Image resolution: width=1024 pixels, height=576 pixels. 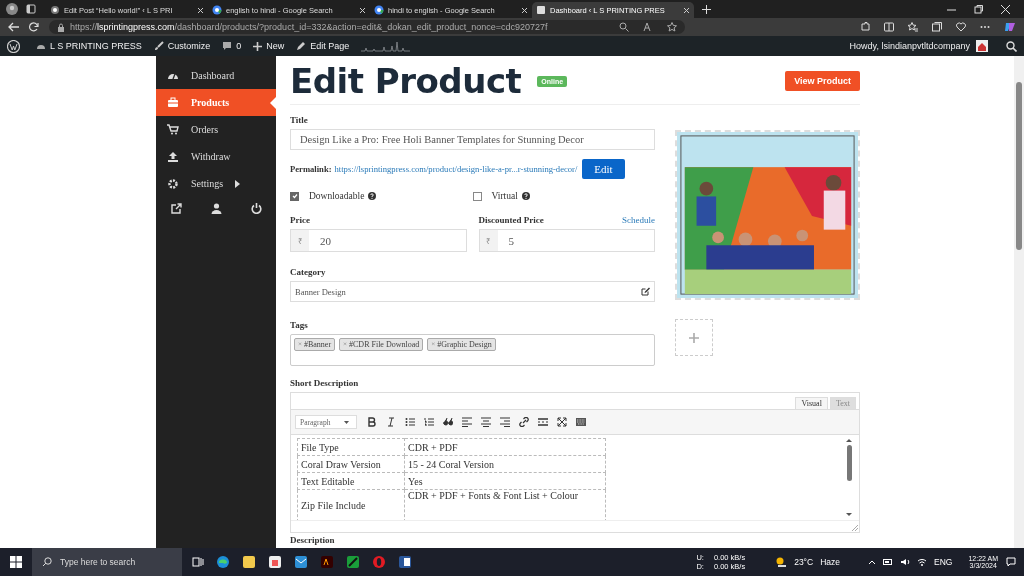 I want to click on table-cell: Zip File Include, so click(x=351, y=504).